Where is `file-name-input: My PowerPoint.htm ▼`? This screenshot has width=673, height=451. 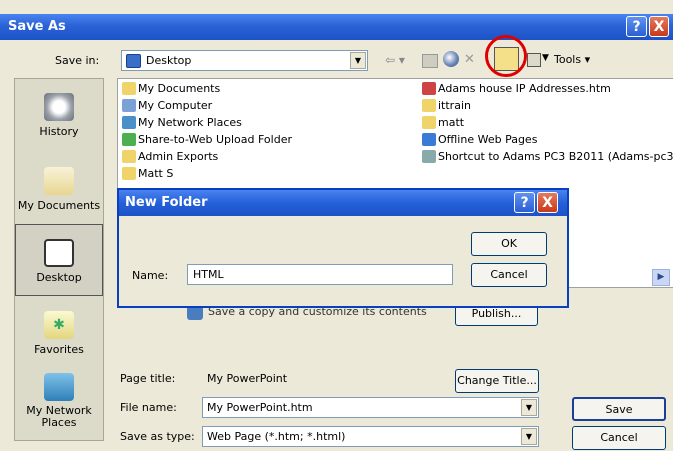
file-name-input: My PowerPoint.htm ▼ is located at coordinates (370, 407).